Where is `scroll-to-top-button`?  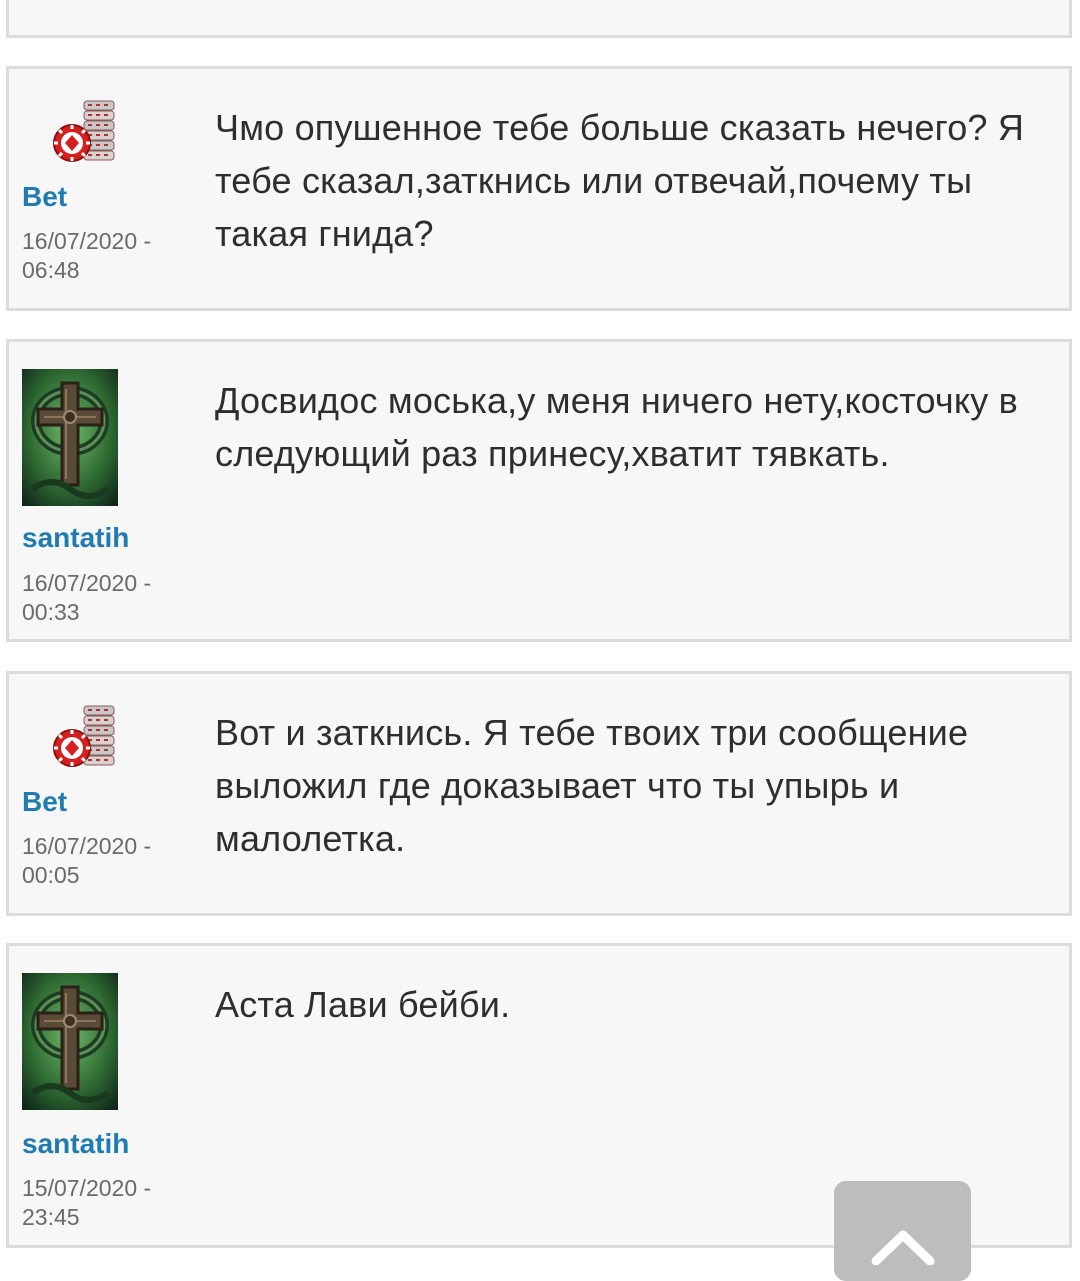 scroll-to-top-button is located at coordinates (902, 1231).